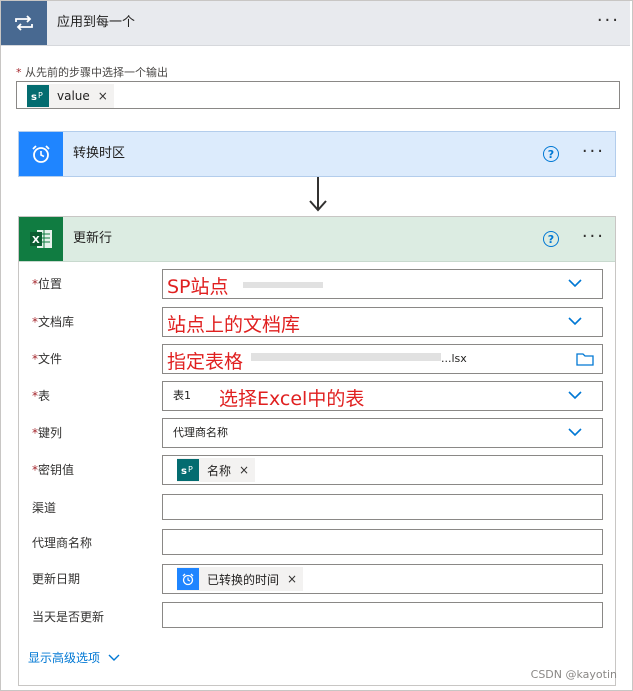 This screenshot has height=691, width=633. I want to click on update-row-title: 更新行, so click(93, 238).